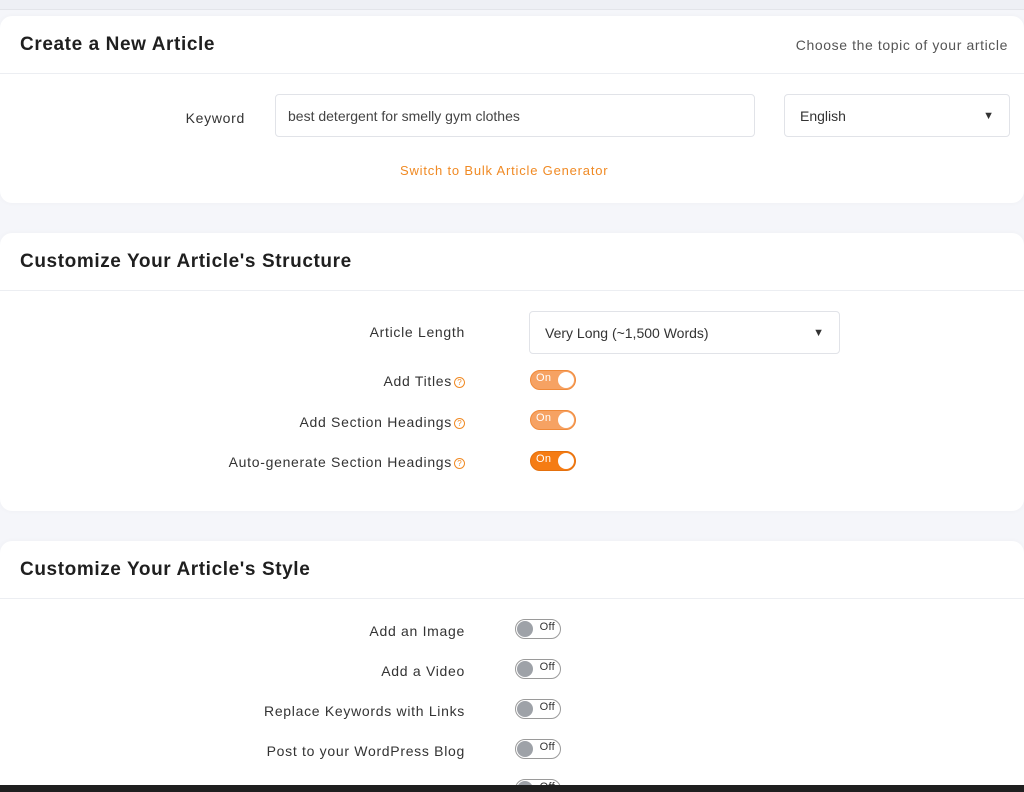  I want to click on style-title: Customize Your Article's Style, so click(165, 569).